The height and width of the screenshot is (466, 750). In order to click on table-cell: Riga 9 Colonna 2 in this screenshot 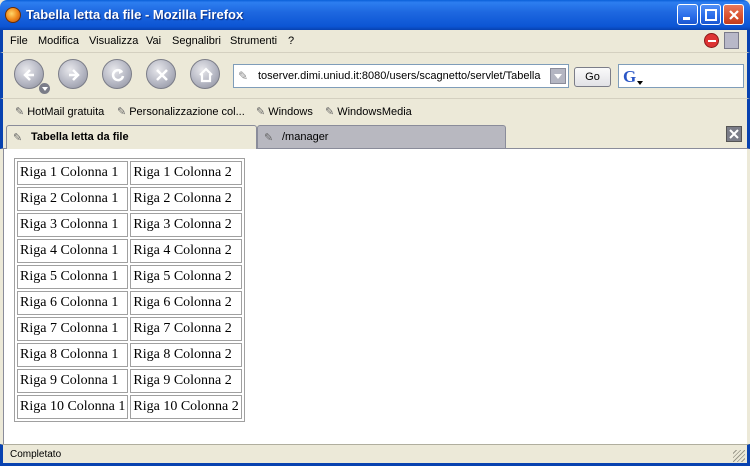, I will do `click(186, 381)`.